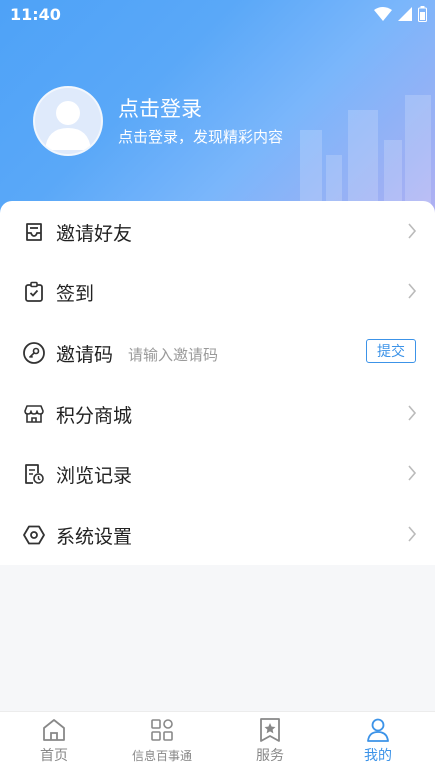 The image size is (435, 771). I want to click on home-icon, so click(54, 730).